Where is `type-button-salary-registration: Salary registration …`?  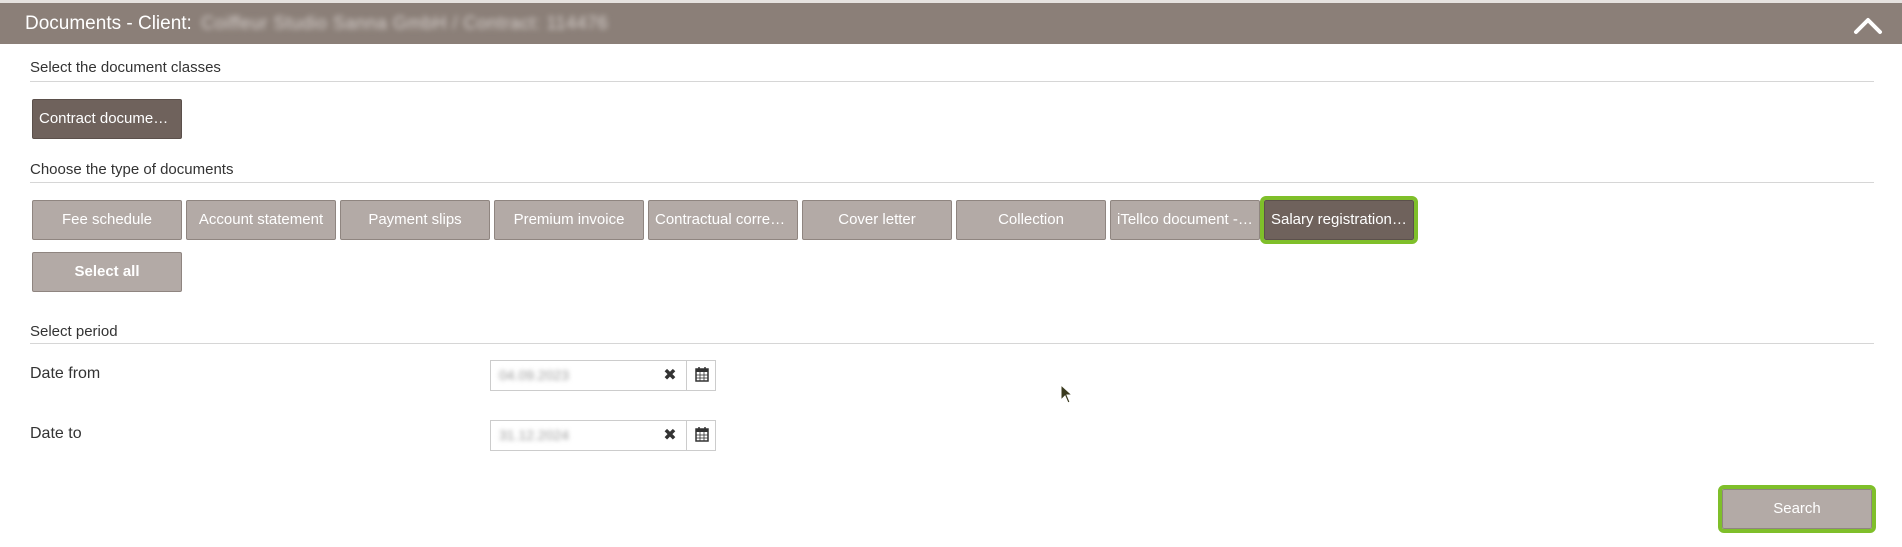
type-button-salary-registration: Salary registration … is located at coordinates (1339, 220).